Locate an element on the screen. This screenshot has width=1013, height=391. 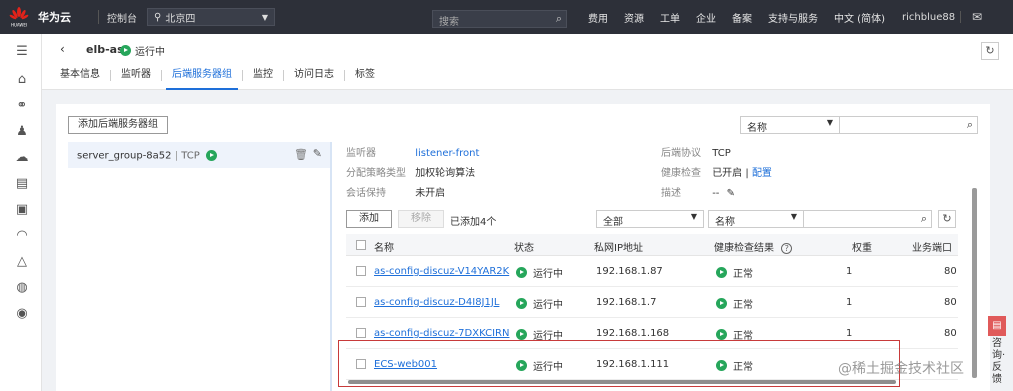
info-value: -- is located at coordinates (716, 193).